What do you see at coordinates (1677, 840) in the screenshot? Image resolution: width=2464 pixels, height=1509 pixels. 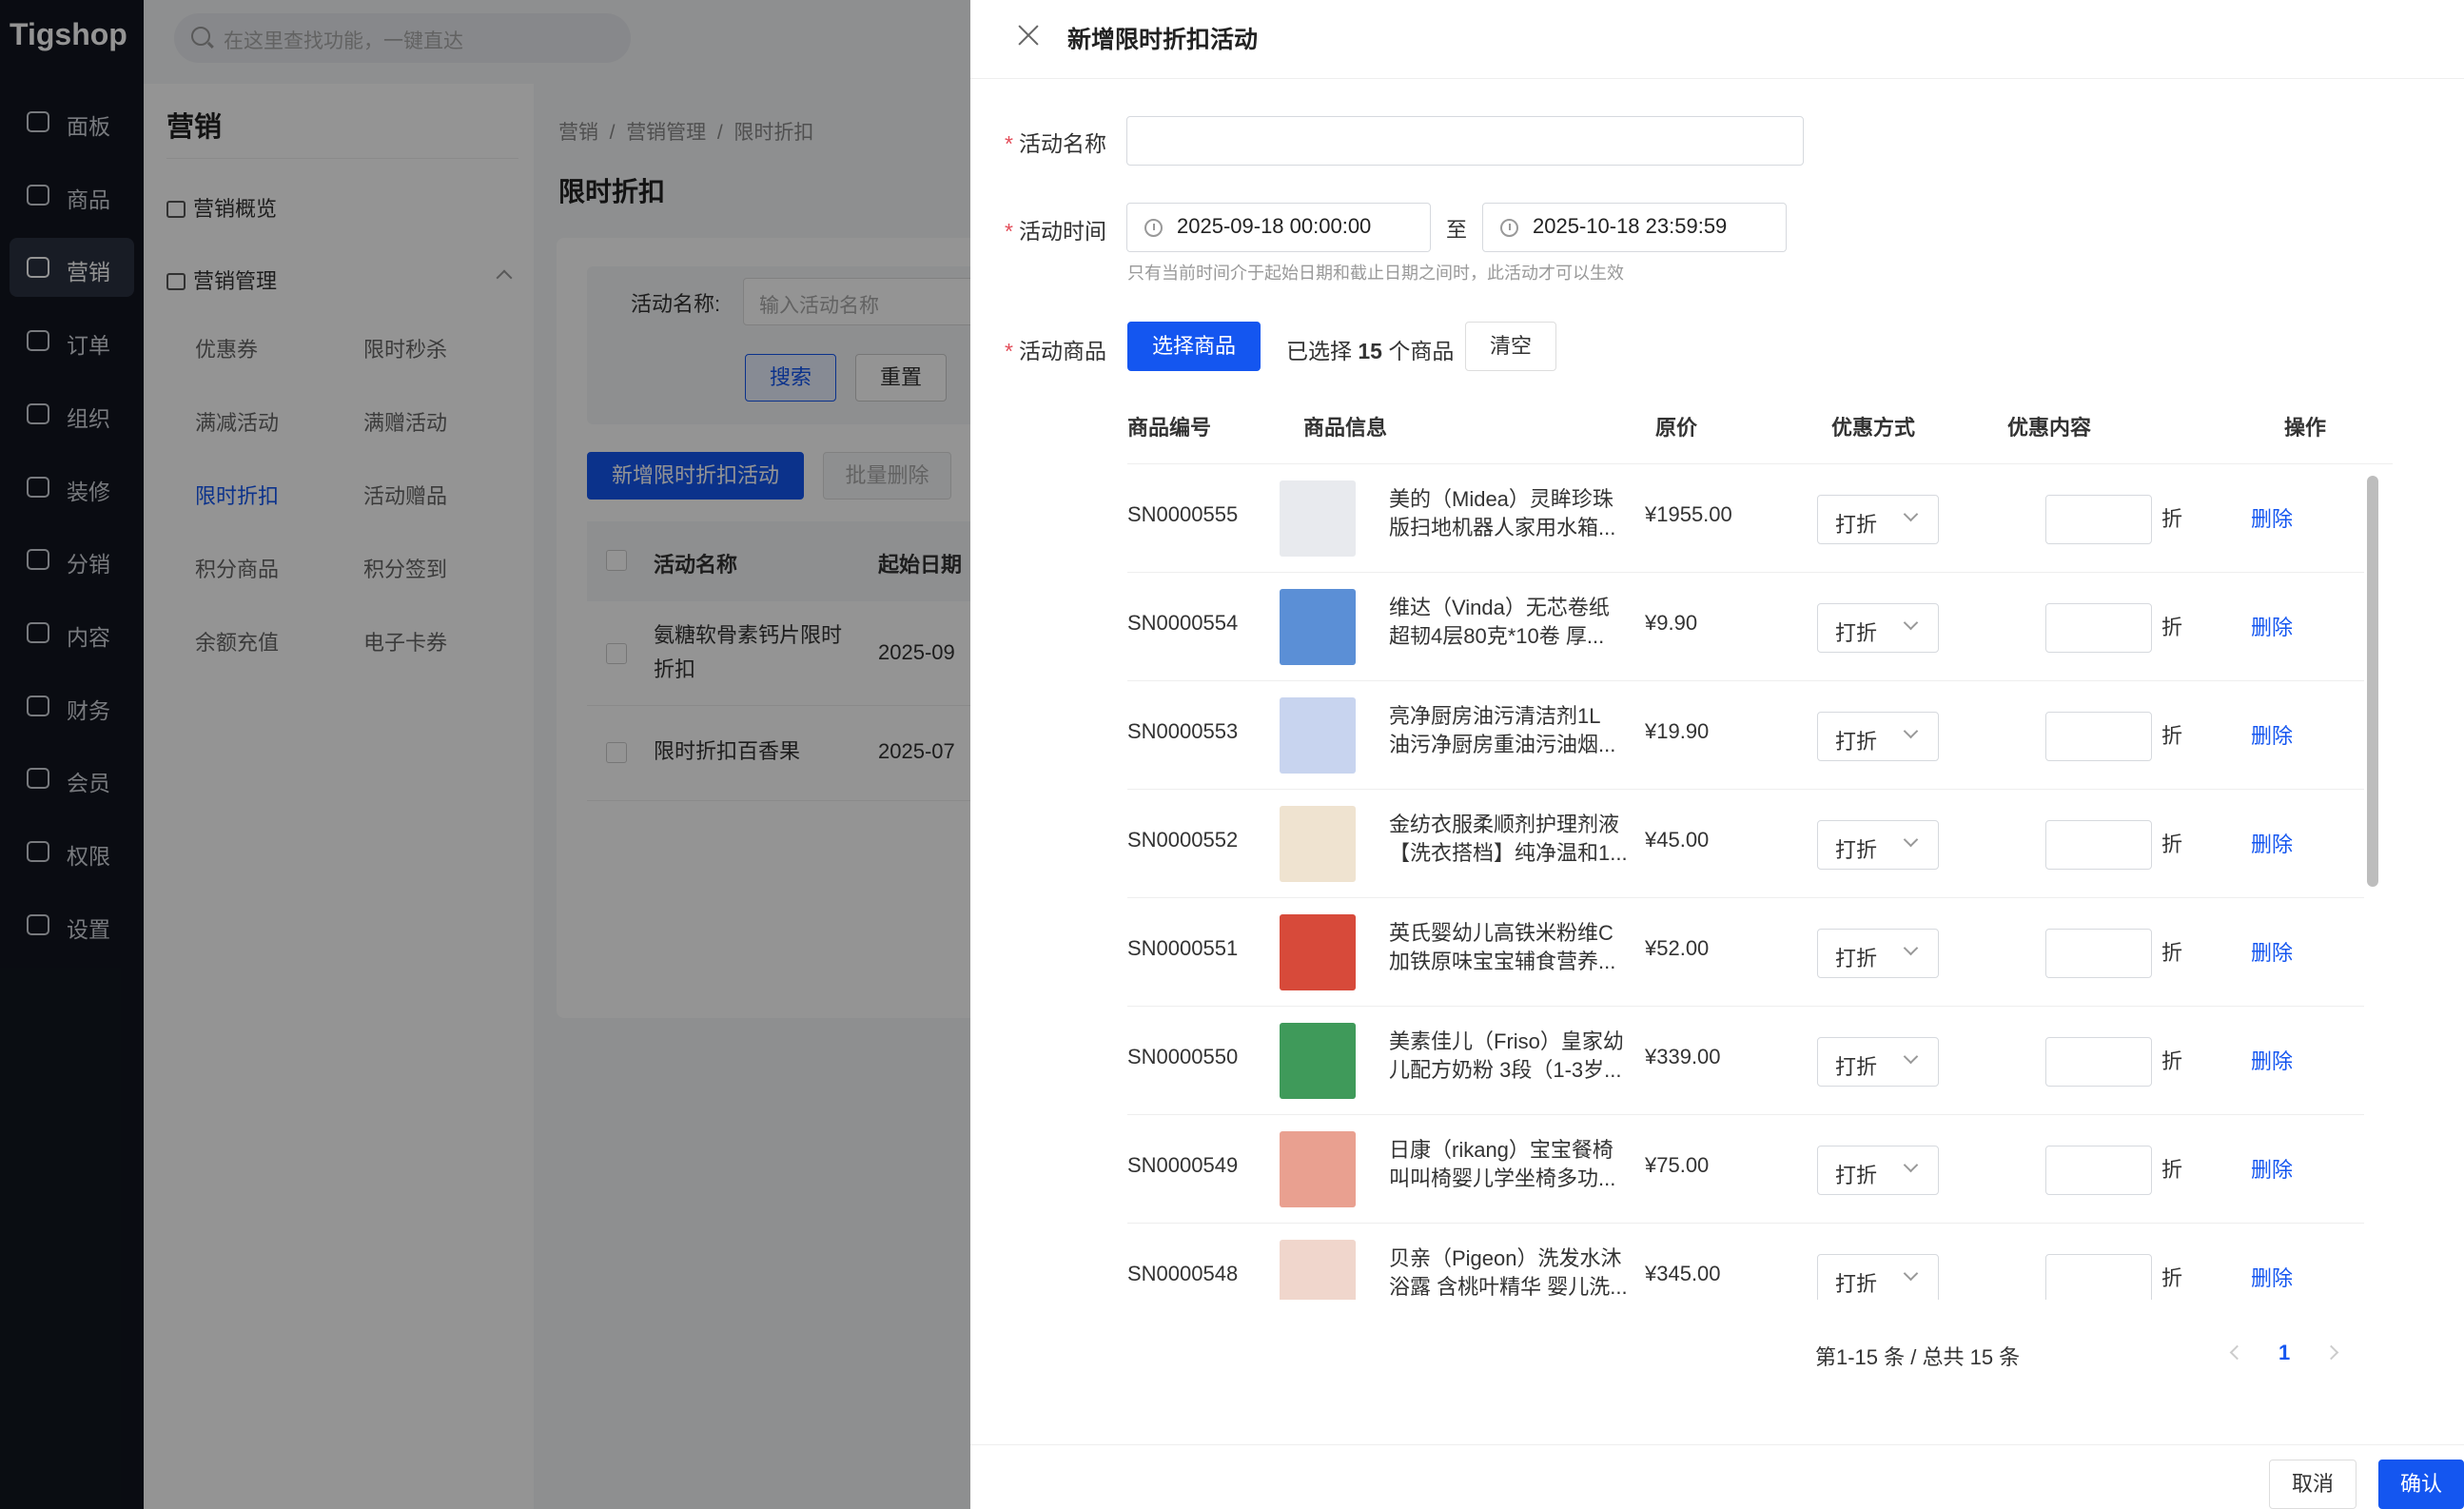 I see `original-price: ¥45.00` at bounding box center [1677, 840].